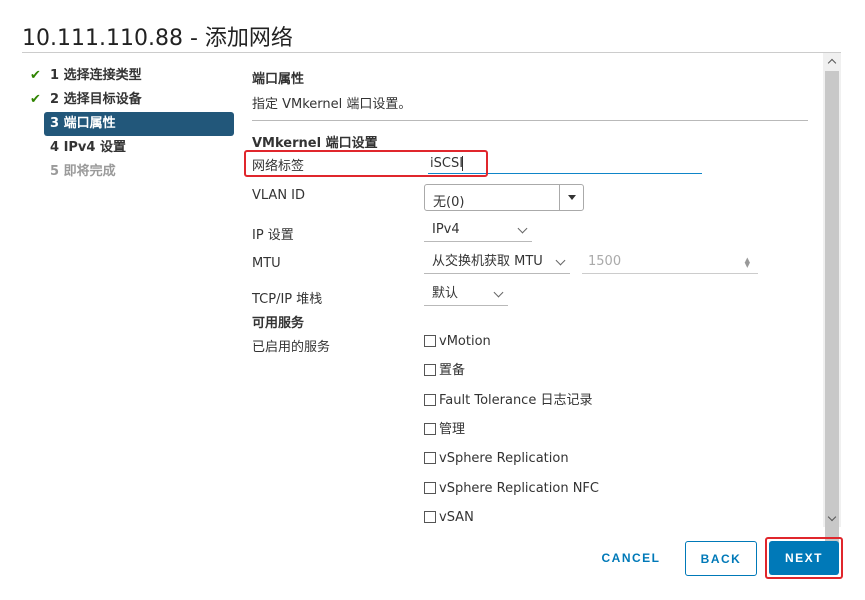  What do you see at coordinates (571, 197) in the screenshot?
I see `caret-down-icon` at bounding box center [571, 197].